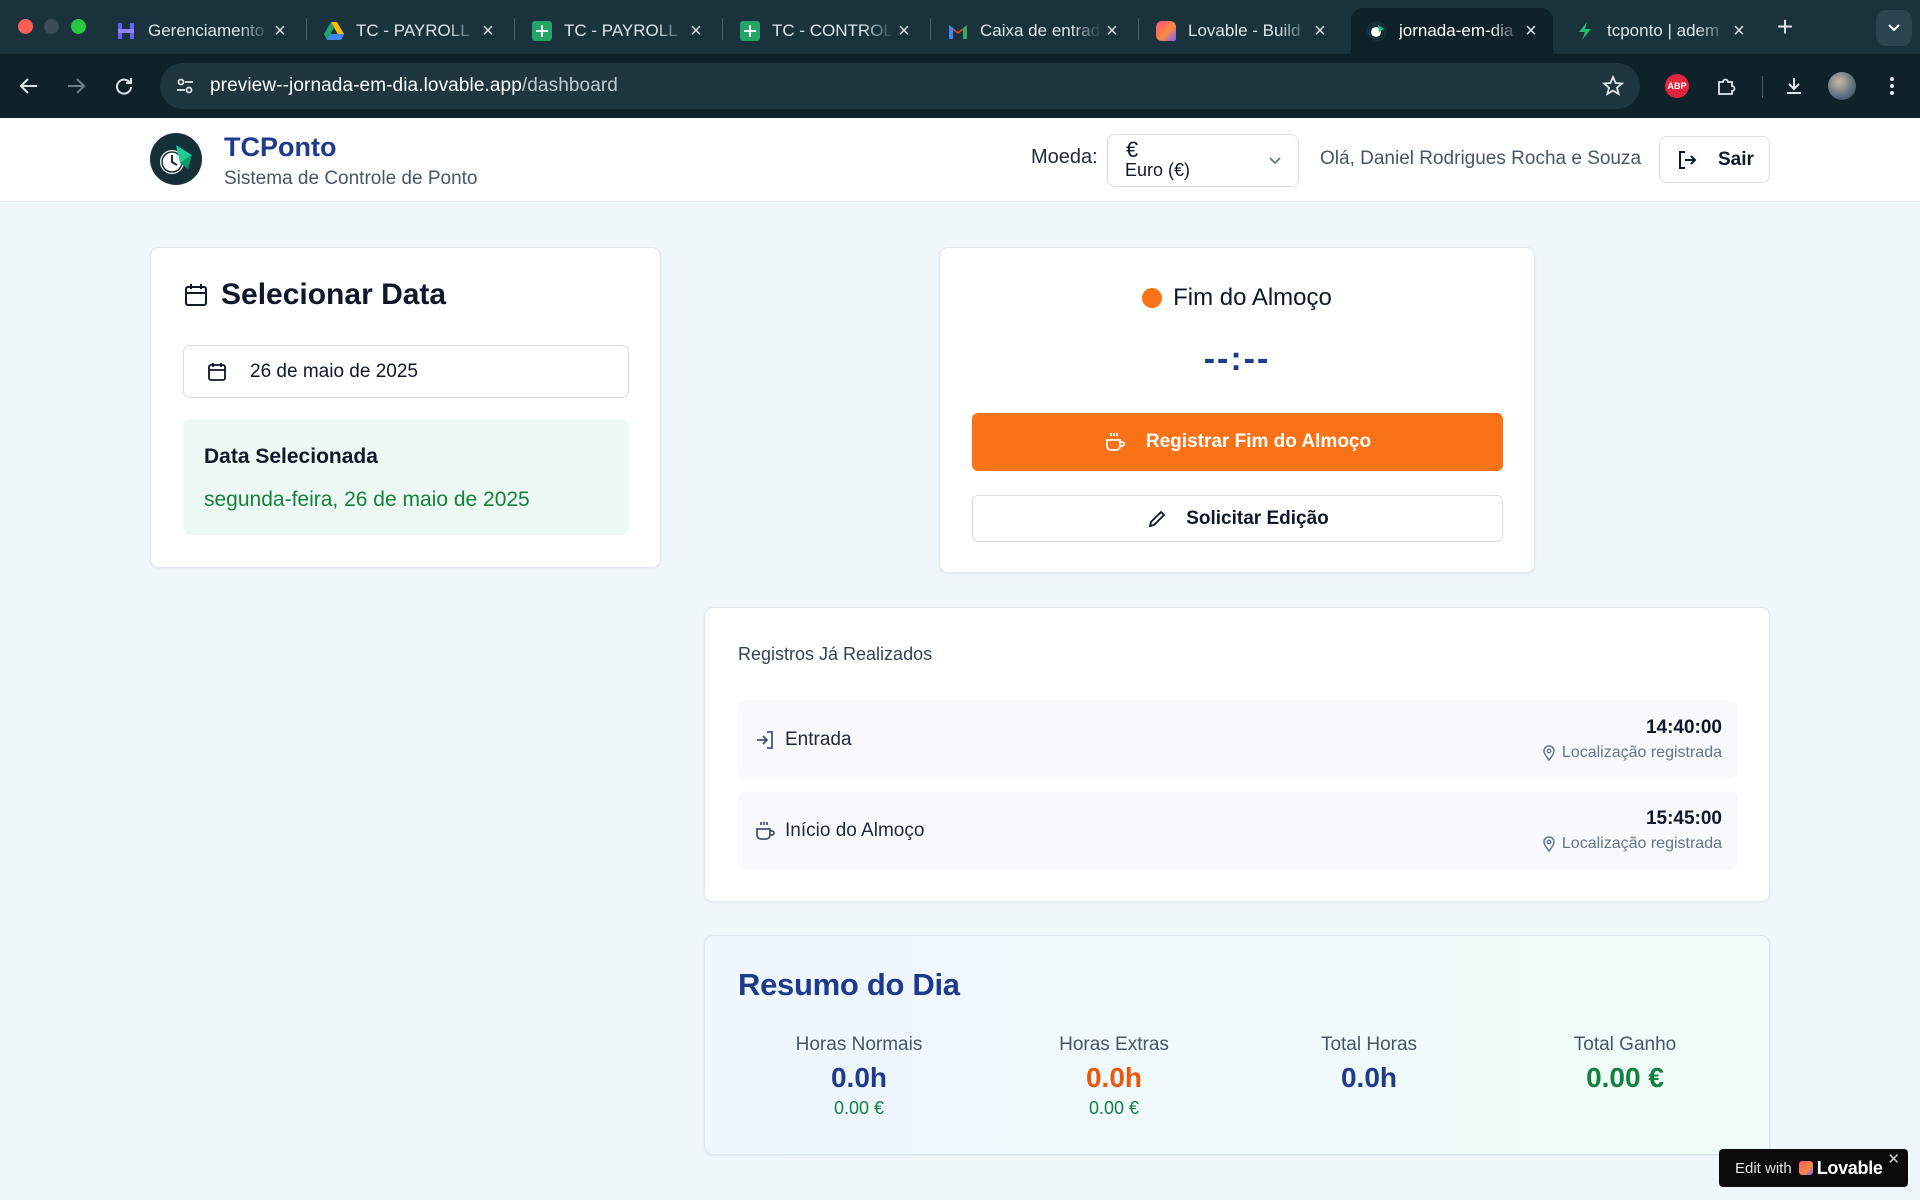  I want to click on lovable-logo-icon, so click(1805, 1168).